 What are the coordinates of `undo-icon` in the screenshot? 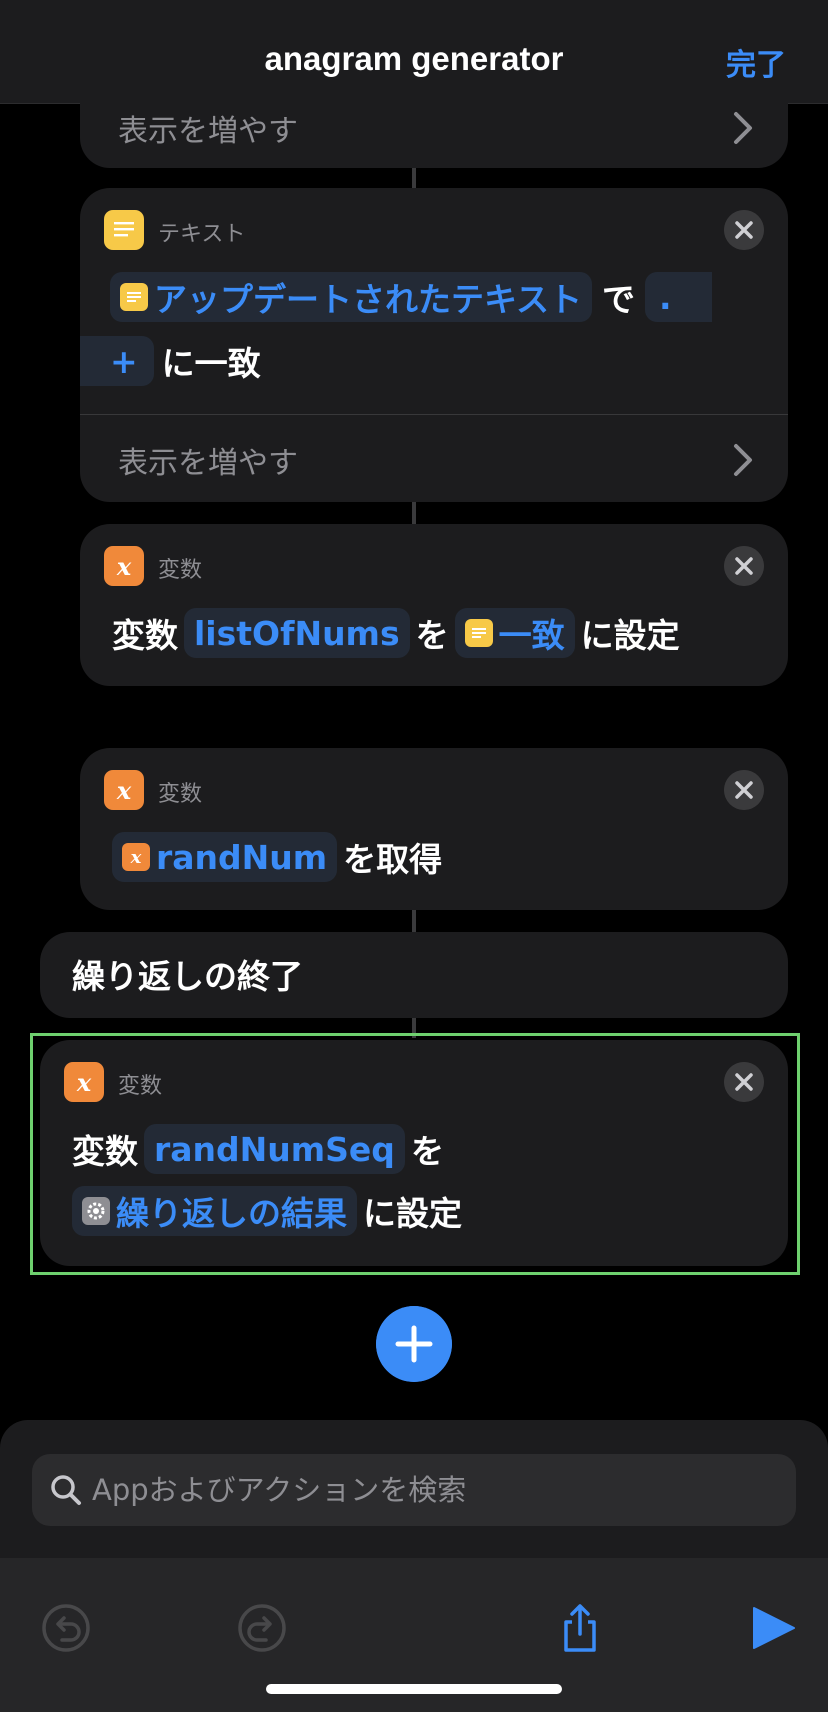 It's located at (66, 1628).